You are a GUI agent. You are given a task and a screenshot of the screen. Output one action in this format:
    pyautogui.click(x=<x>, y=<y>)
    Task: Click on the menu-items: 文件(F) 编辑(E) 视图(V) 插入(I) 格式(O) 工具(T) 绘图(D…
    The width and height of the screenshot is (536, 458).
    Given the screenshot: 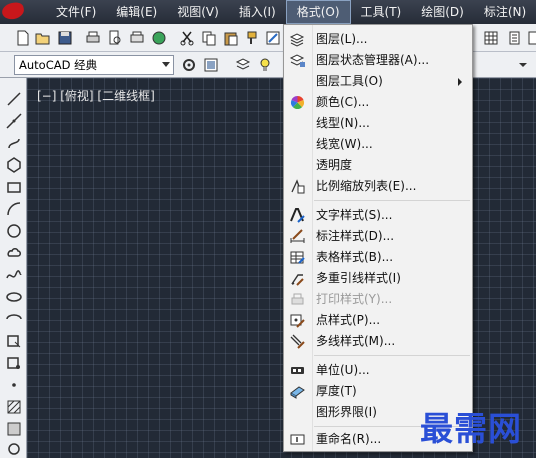 What is the action you would take?
    pyautogui.click(x=291, y=12)
    